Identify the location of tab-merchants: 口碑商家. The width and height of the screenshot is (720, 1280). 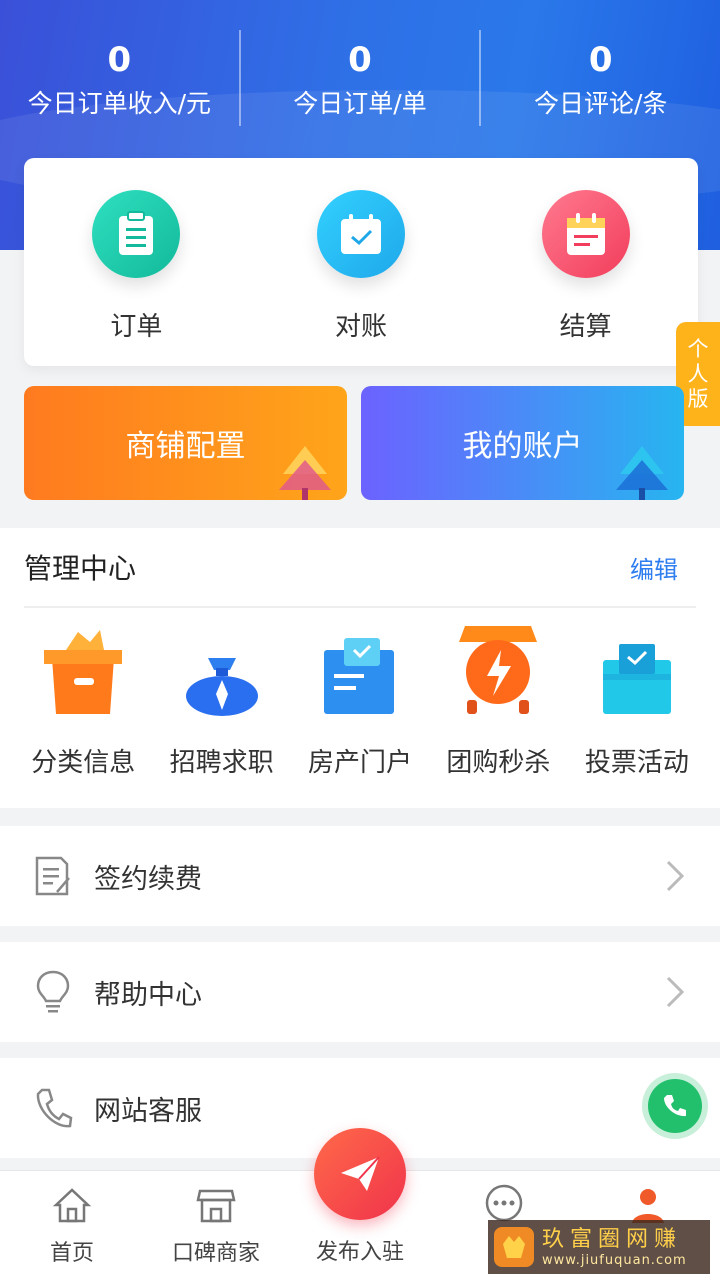
(216, 1225).